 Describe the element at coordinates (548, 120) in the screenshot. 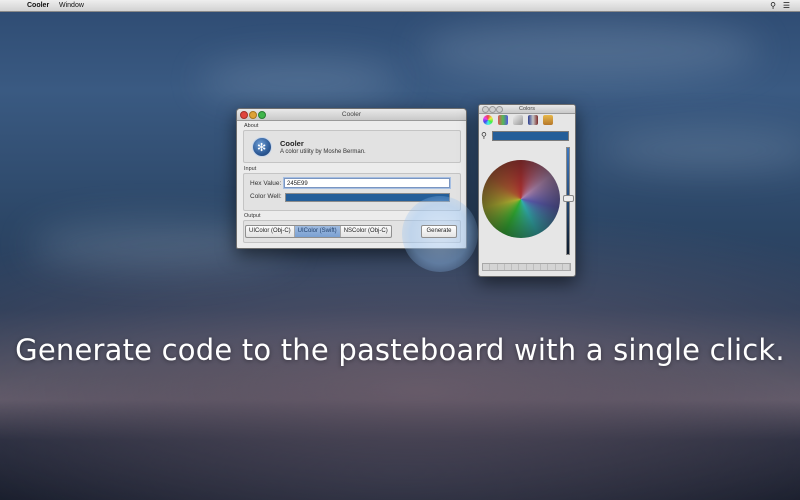

I see `crayons-tab-icon` at that location.